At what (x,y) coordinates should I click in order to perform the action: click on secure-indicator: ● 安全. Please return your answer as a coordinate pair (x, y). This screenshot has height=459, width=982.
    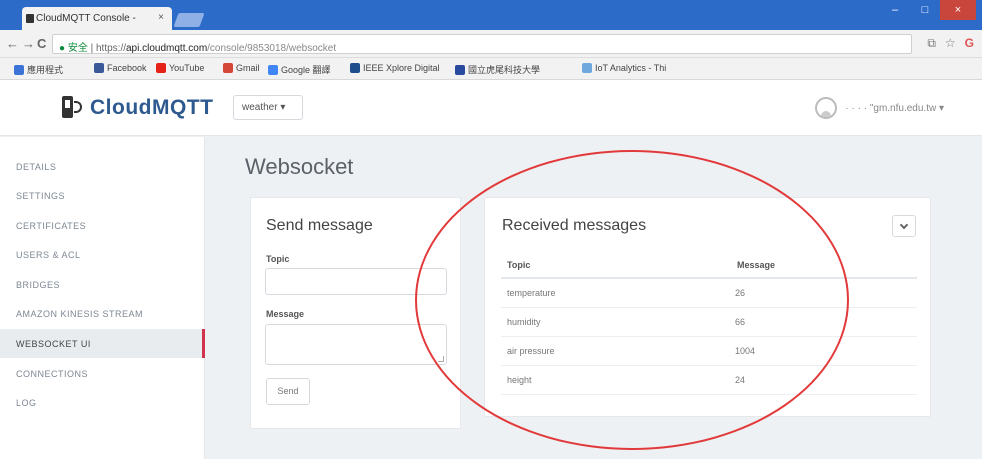
    Looking at the image, I should click on (73, 48).